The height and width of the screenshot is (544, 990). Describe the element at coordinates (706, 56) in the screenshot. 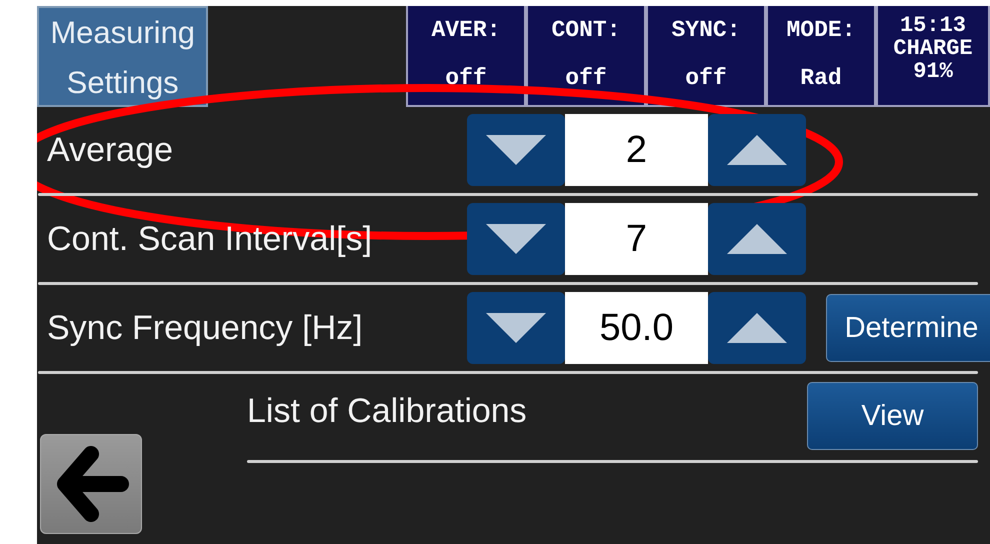

I see `status-indicator: SYNC: off` at that location.